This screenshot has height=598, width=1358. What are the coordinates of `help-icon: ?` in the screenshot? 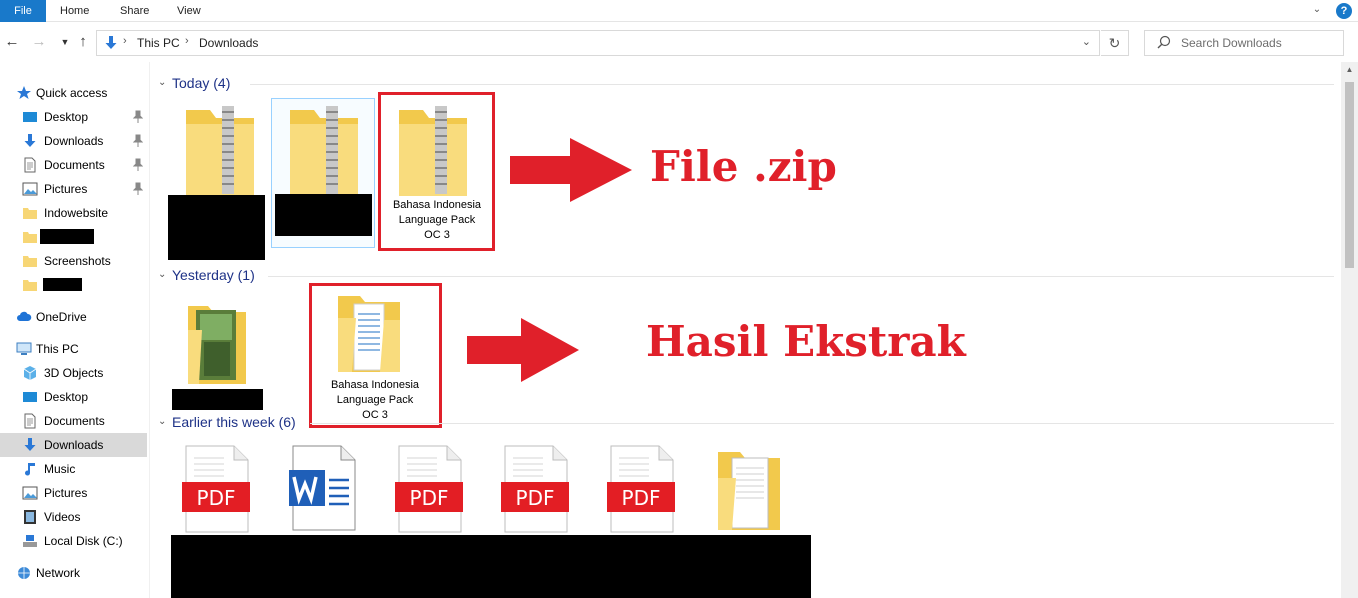 It's located at (1344, 11).